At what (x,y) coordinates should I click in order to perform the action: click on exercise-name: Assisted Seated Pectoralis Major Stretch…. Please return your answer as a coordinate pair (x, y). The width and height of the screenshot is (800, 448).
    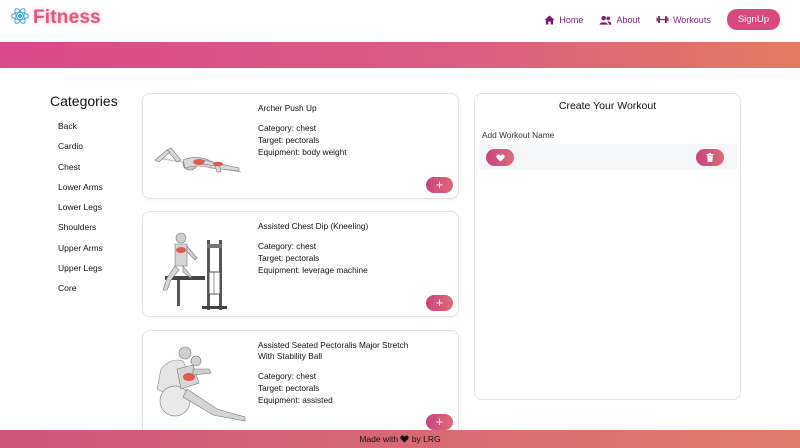
    Looking at the image, I should click on (333, 350).